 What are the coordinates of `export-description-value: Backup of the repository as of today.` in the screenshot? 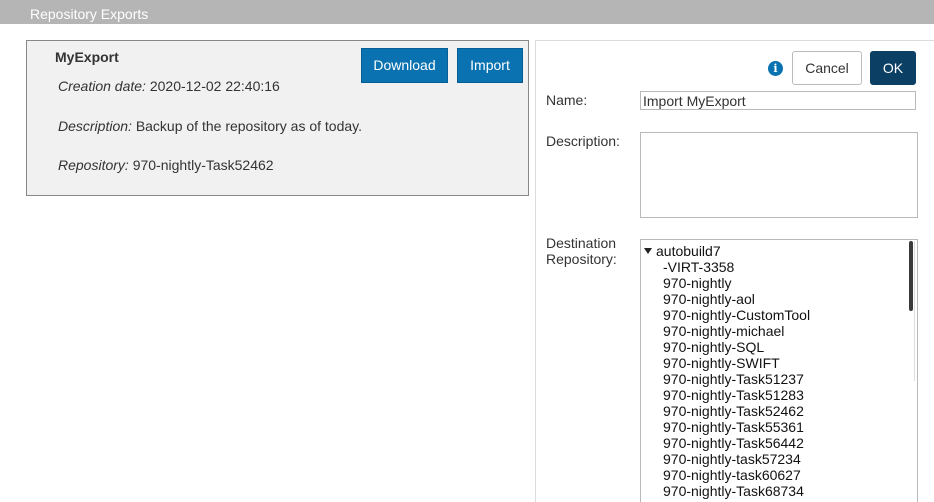 It's located at (249, 126).